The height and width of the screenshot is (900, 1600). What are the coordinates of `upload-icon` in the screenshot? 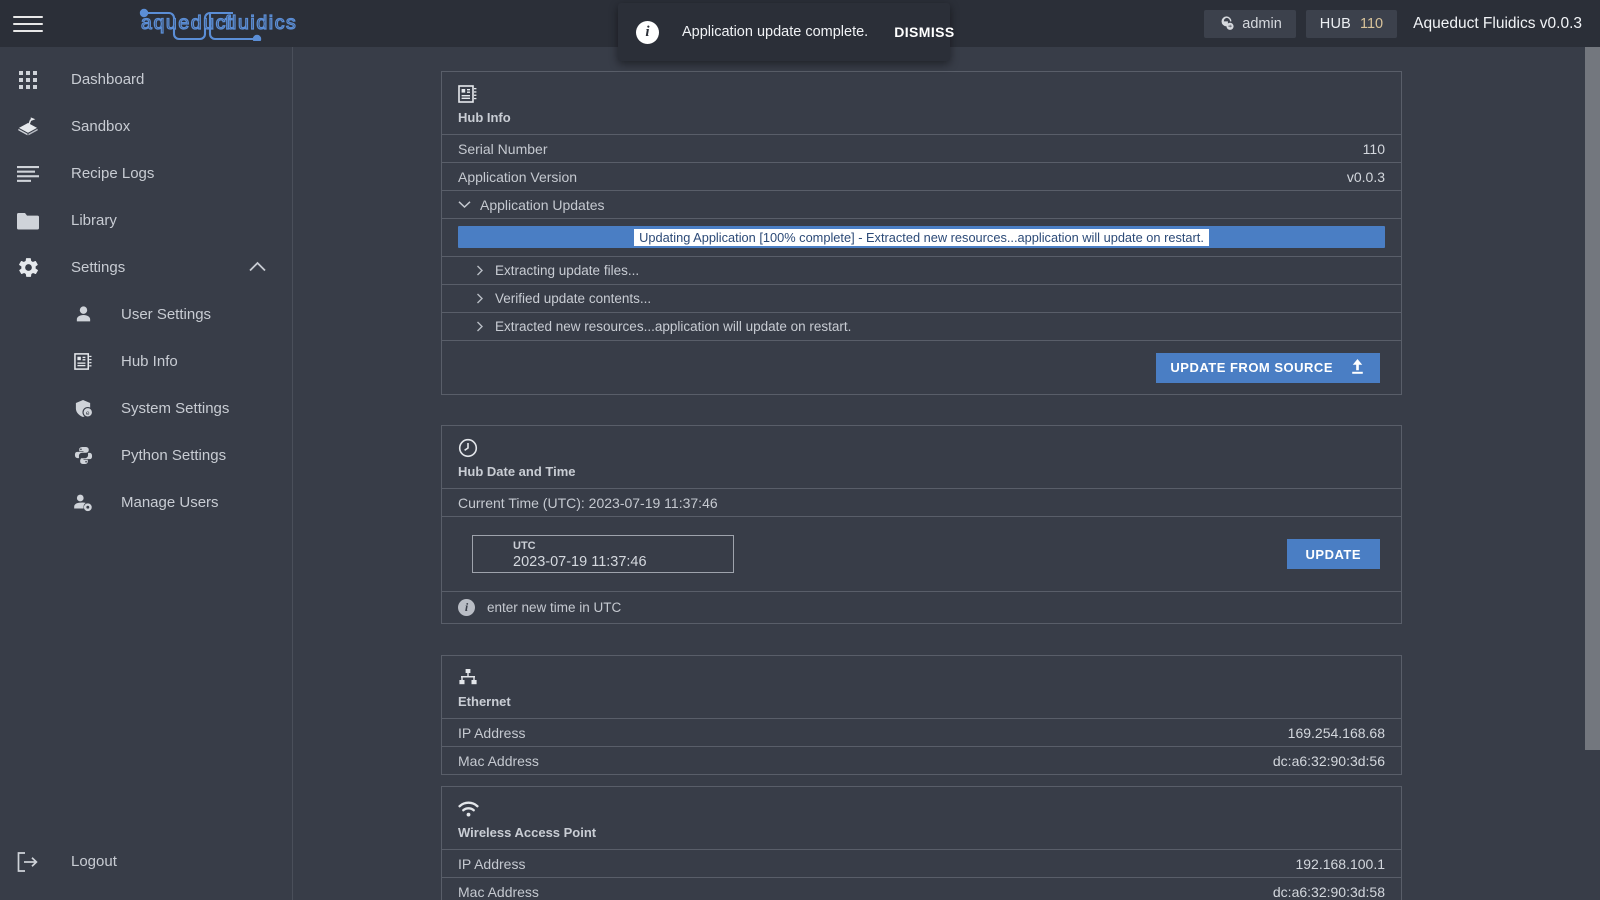 It's located at (1357, 368).